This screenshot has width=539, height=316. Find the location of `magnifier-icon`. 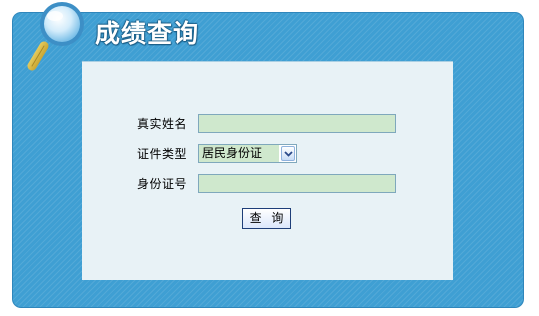

magnifier-icon is located at coordinates (55, 36).